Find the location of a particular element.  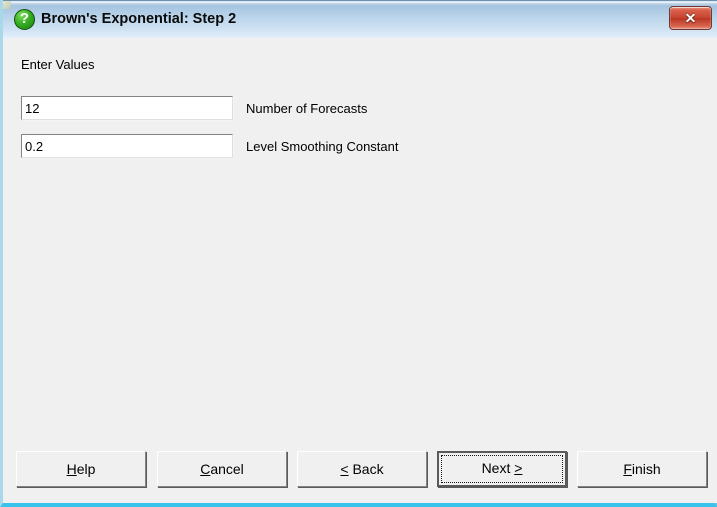

cancel-button-mnemonic: C is located at coordinates (205, 469).